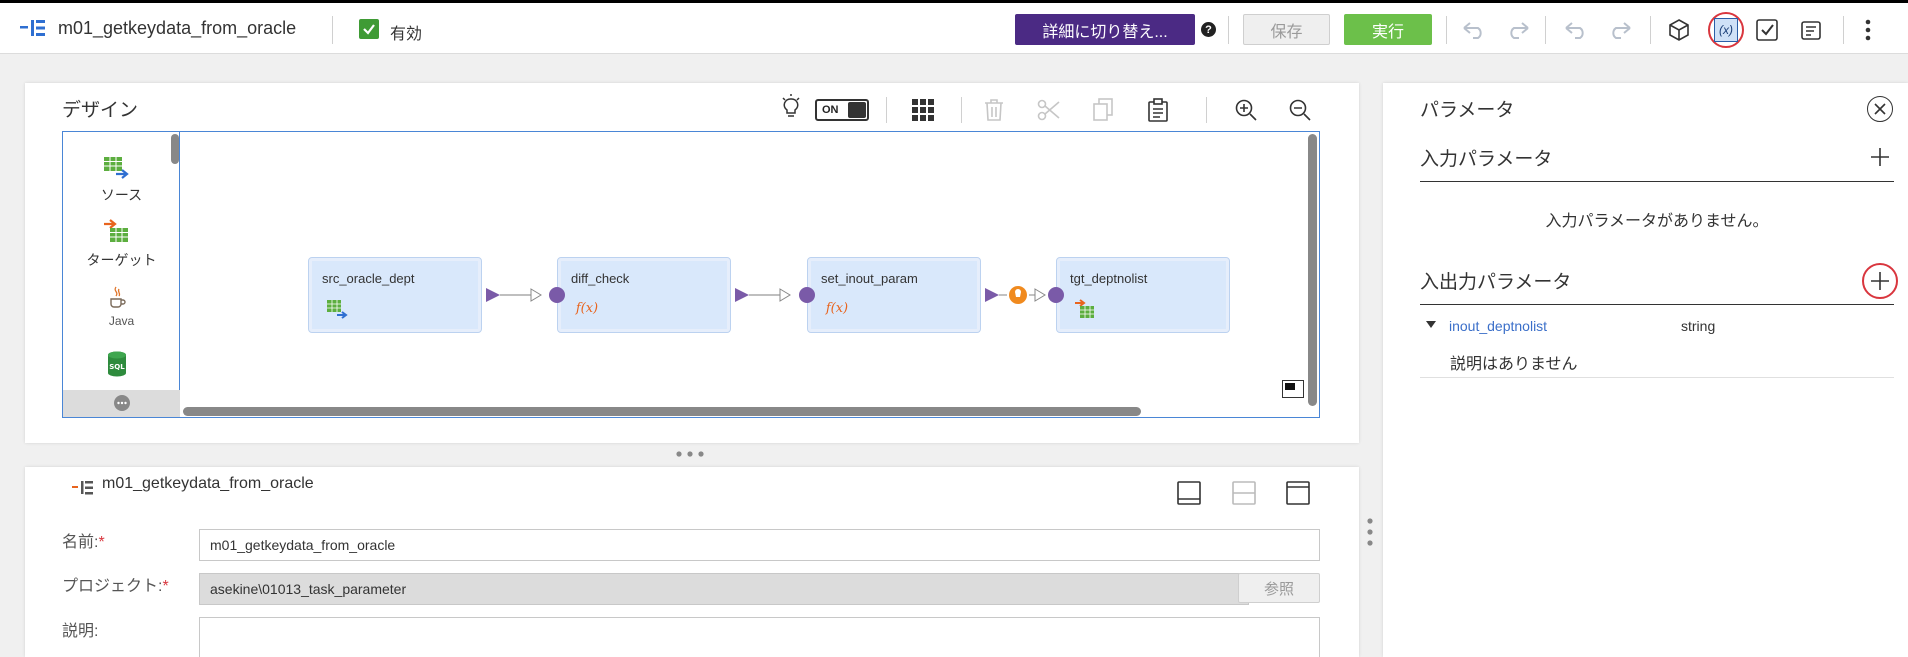  What do you see at coordinates (1496, 282) in the screenshot?
I see `inout-parameters-heading: 入出力パラメータ` at bounding box center [1496, 282].